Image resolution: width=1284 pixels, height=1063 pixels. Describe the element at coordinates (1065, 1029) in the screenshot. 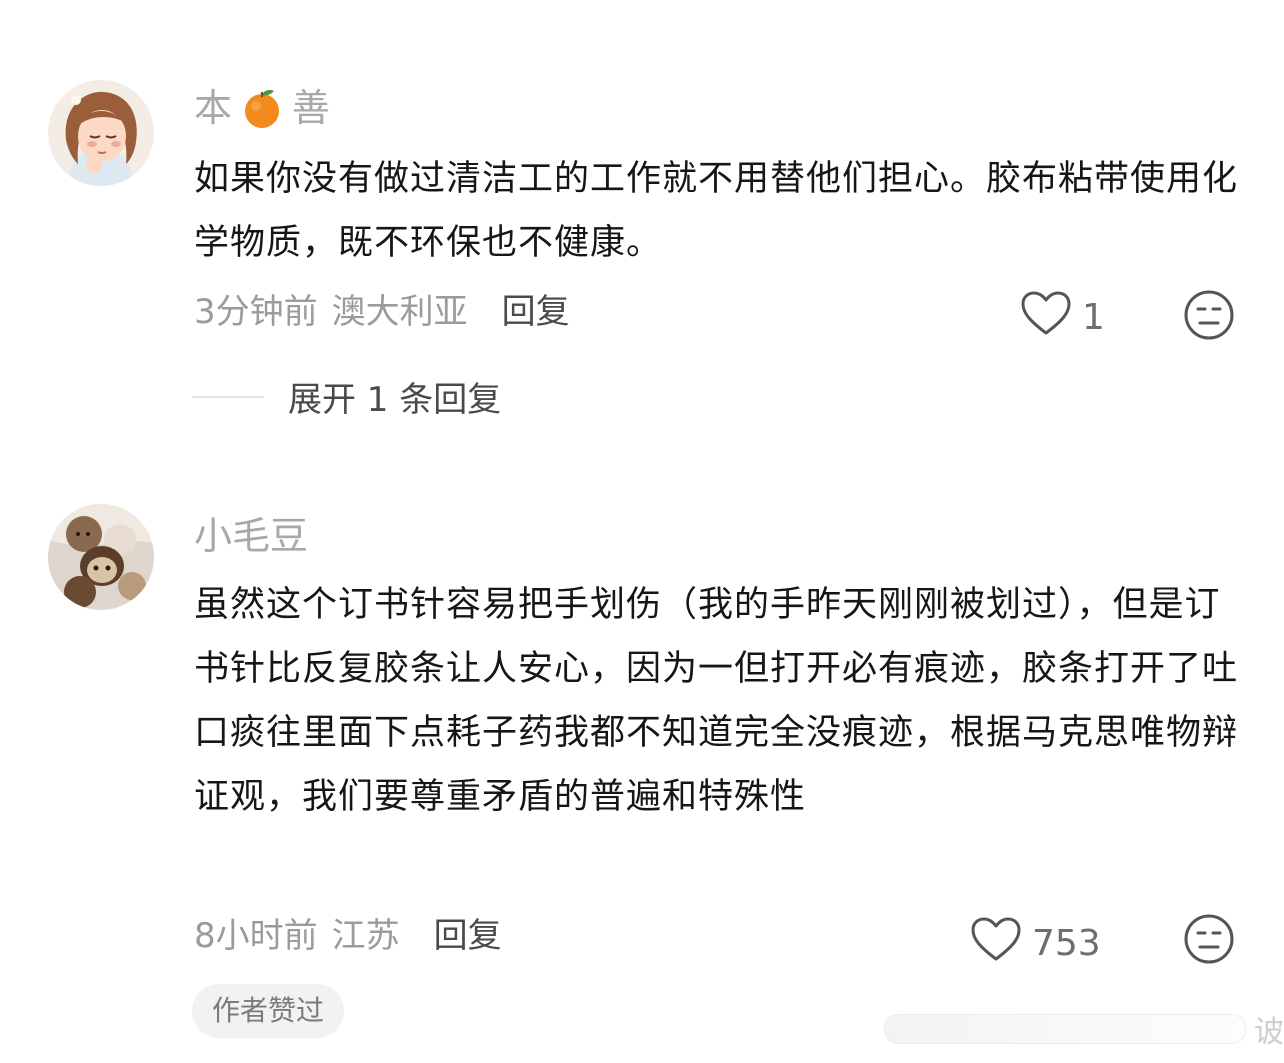

I see `watermark-bar` at that location.